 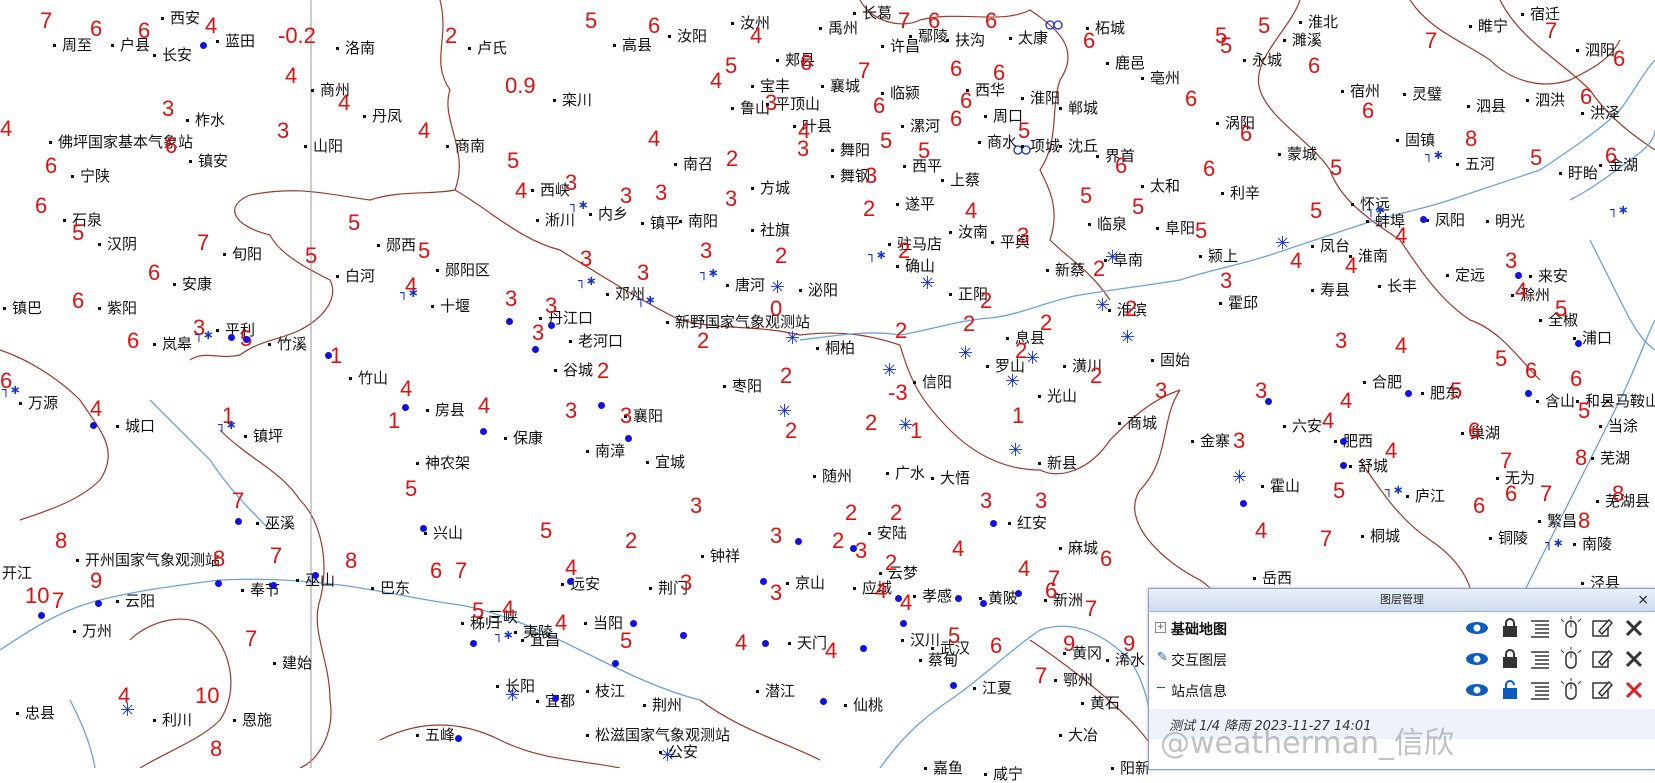 What do you see at coordinates (1402, 659) in the screenshot?
I see `layer-row: ✎ 交互图层` at bounding box center [1402, 659].